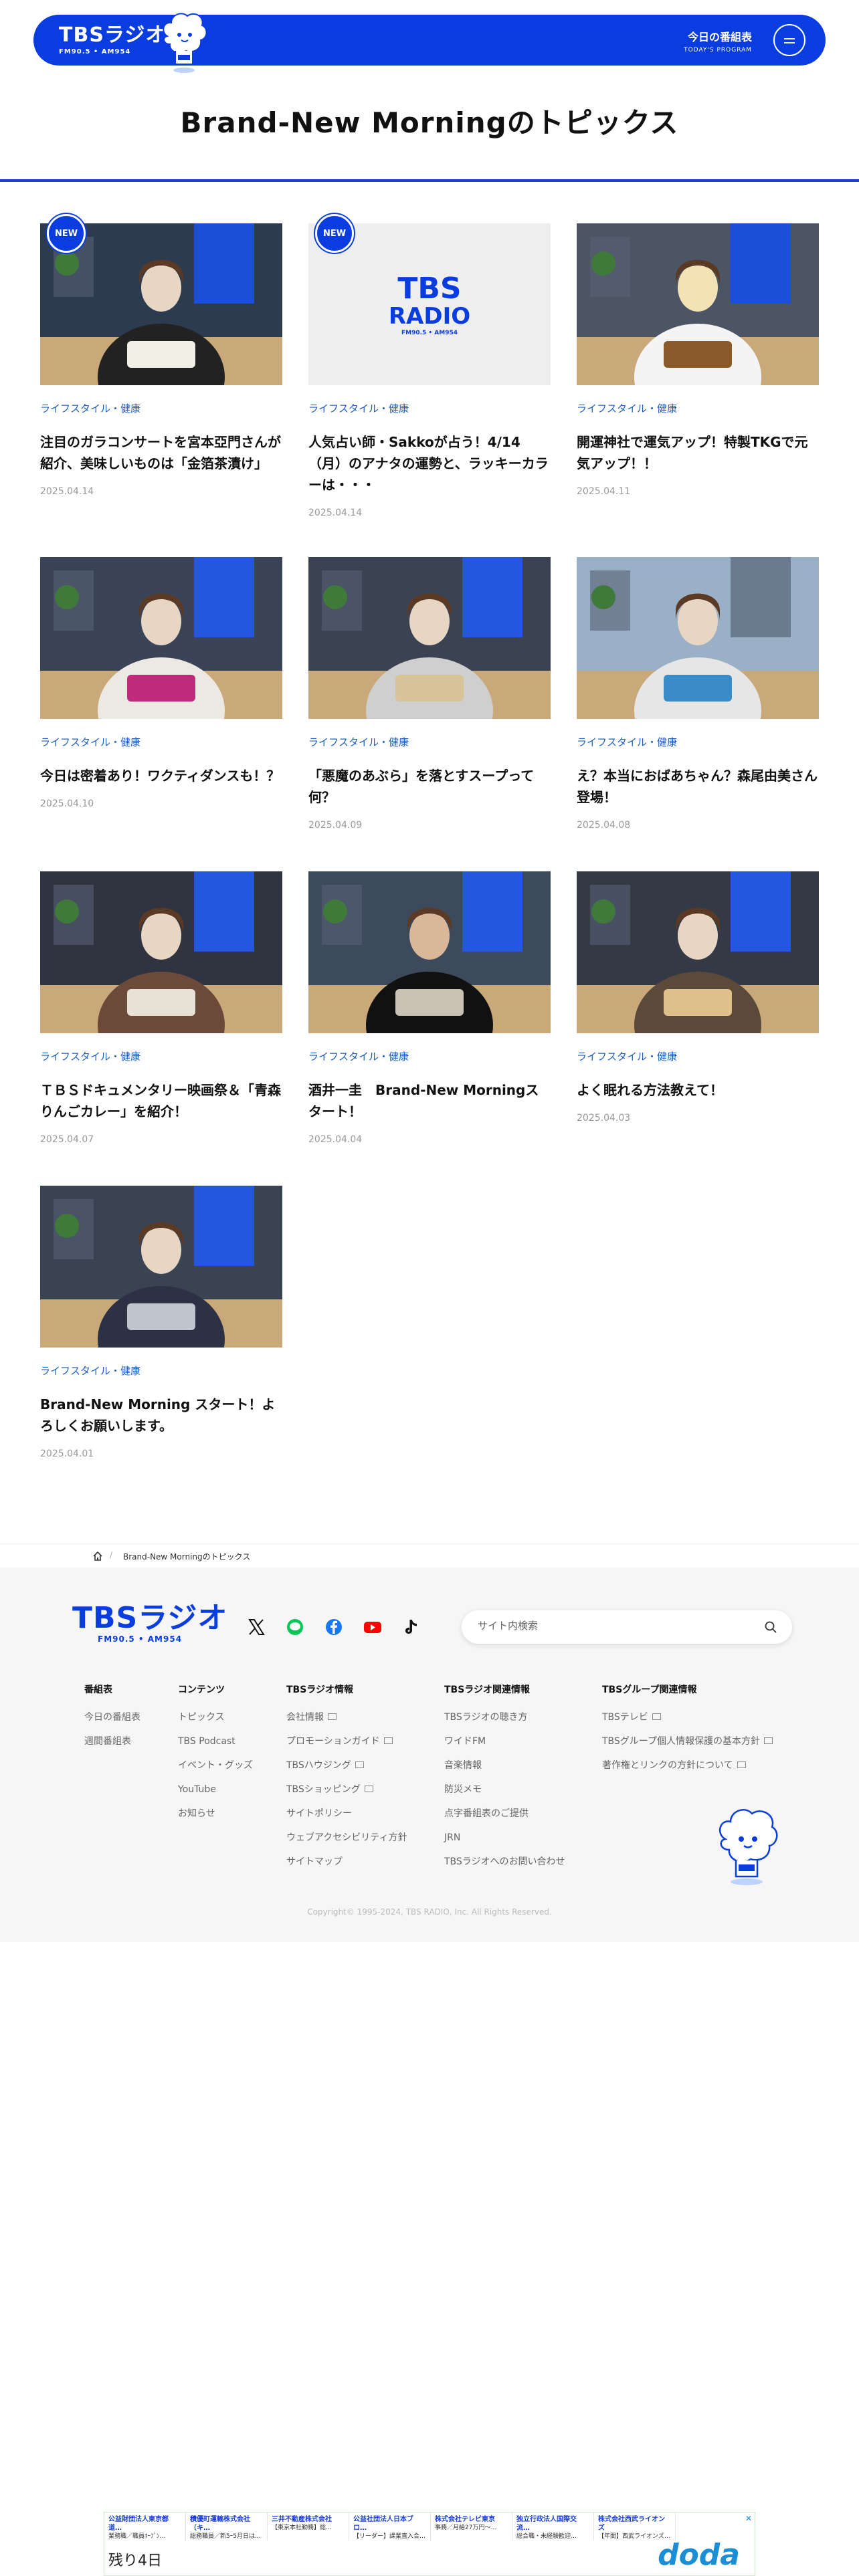 The height and width of the screenshot is (2576, 859). What do you see at coordinates (161, 1101) in the screenshot?
I see `article-title: ＴＢＳドキュメンタリー映画祭＆「青森りんごカレー」を紹介！` at bounding box center [161, 1101].